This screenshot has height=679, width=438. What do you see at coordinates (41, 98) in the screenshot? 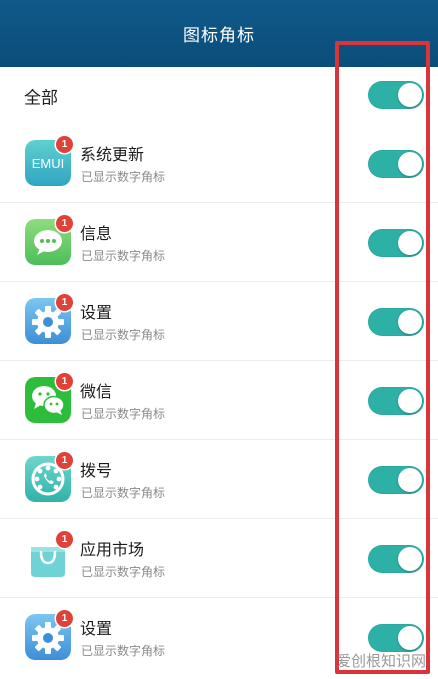
I see `all-apps-label: 全部` at bounding box center [41, 98].